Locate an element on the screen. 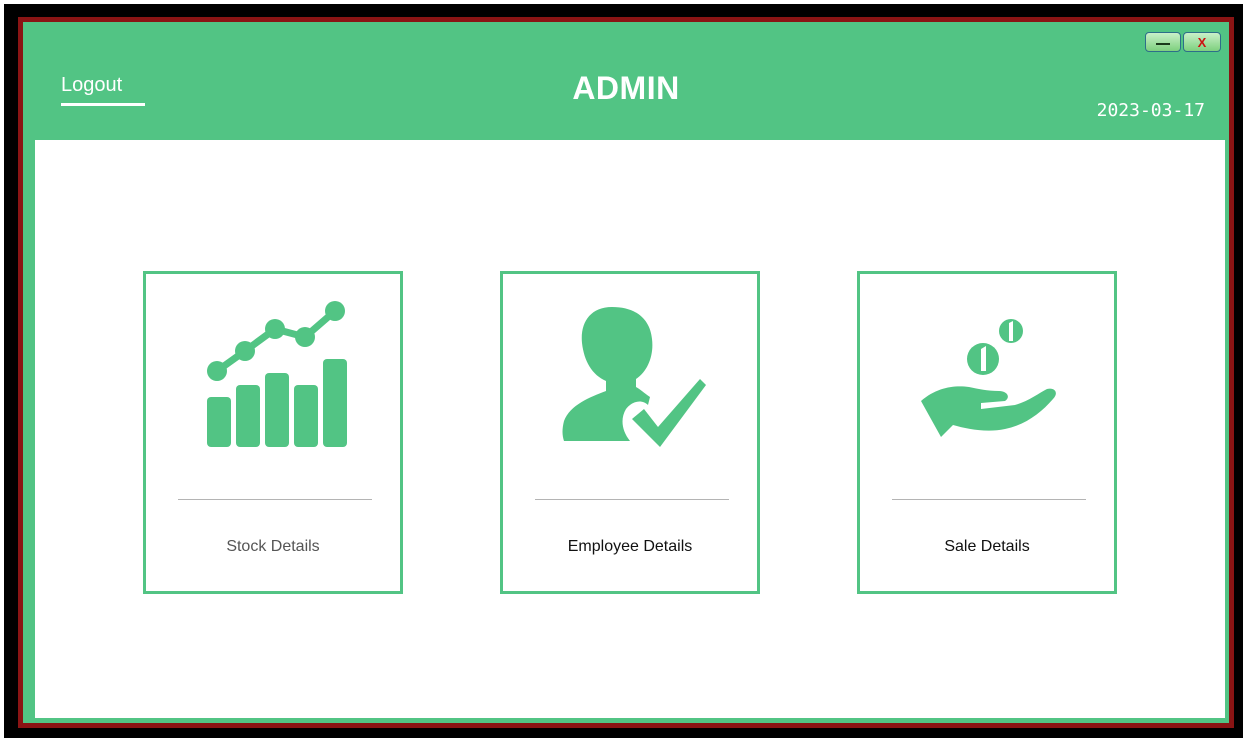 The height and width of the screenshot is (742, 1247). close-icon: X is located at coordinates (1202, 42).